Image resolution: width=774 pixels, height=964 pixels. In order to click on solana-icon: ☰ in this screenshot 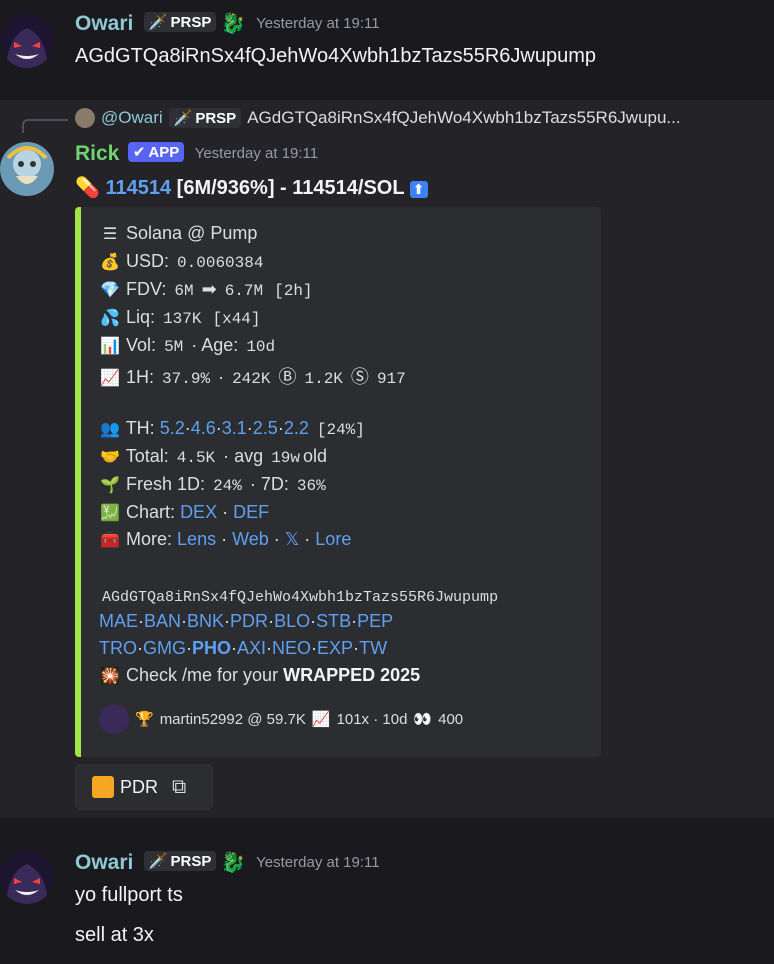, I will do `click(110, 234)`.